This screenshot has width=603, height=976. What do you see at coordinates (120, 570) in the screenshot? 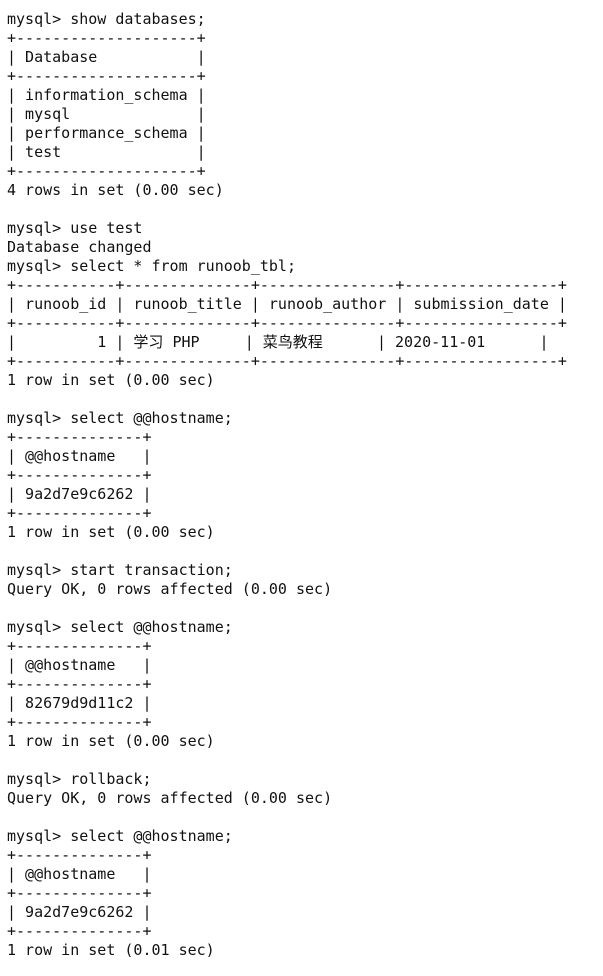
I see `terminal-line: mysql> start transaction;` at bounding box center [120, 570].